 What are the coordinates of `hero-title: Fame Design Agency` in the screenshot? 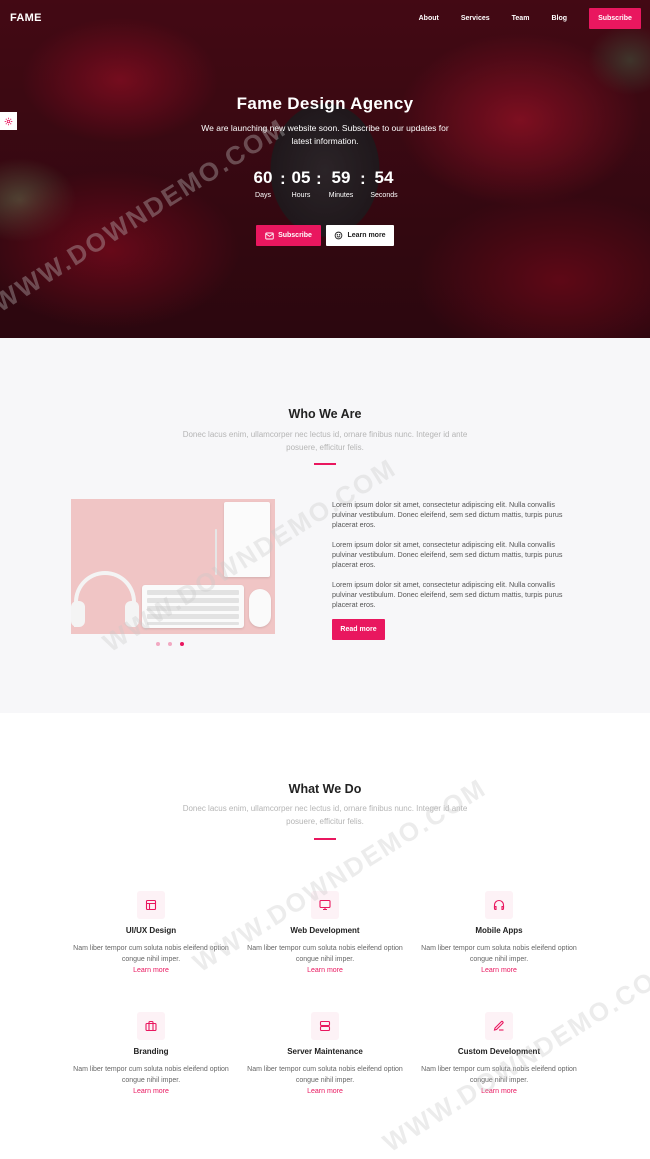 It's located at (325, 103).